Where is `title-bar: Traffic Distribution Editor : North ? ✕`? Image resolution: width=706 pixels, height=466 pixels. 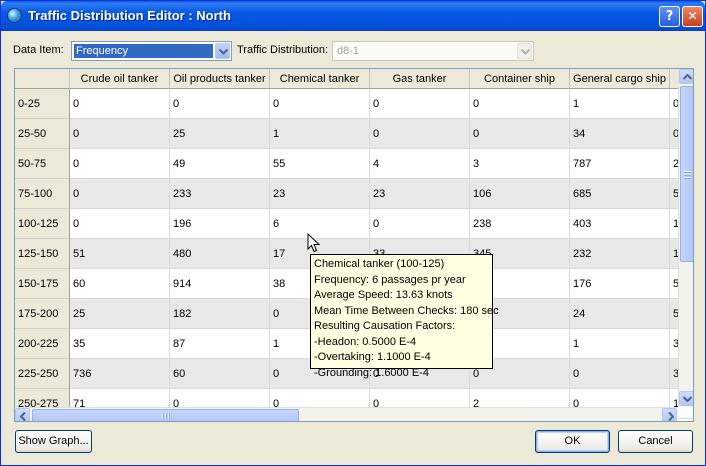
title-bar: Traffic Distribution Editor : North ? ✕ is located at coordinates (353, 16).